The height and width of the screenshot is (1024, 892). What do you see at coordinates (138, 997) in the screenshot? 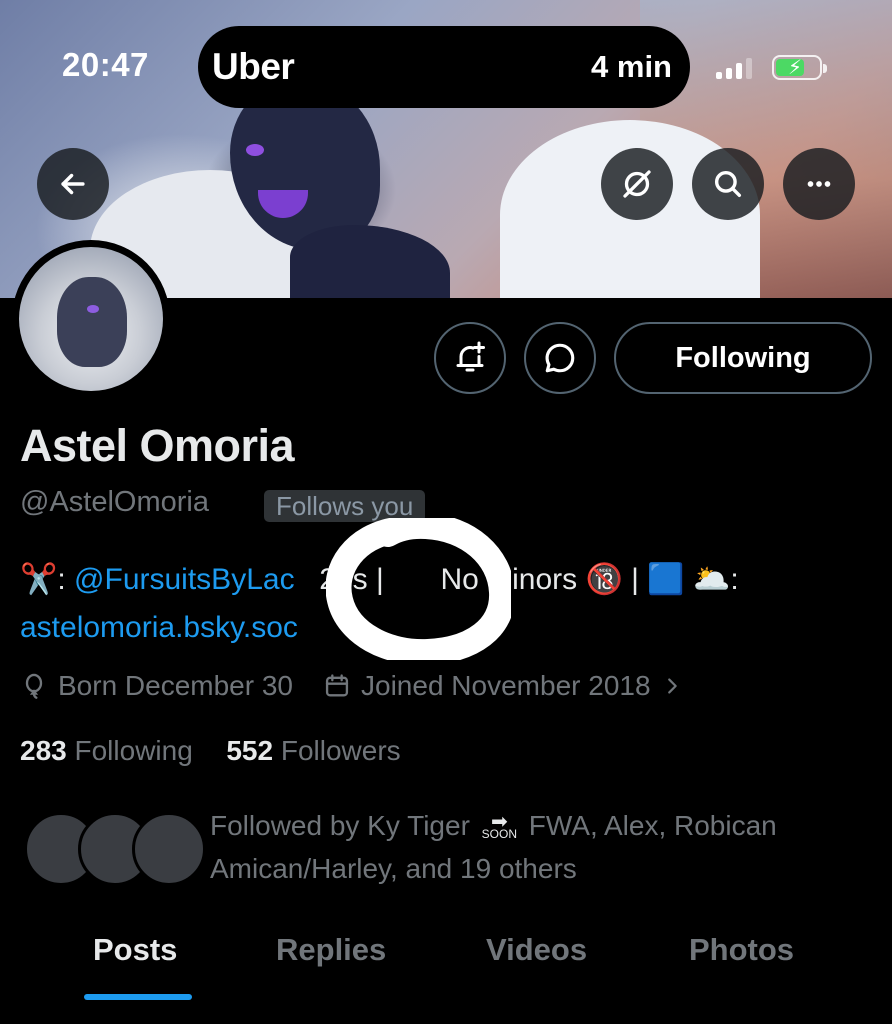
I see `active-tab-indicator` at bounding box center [138, 997].